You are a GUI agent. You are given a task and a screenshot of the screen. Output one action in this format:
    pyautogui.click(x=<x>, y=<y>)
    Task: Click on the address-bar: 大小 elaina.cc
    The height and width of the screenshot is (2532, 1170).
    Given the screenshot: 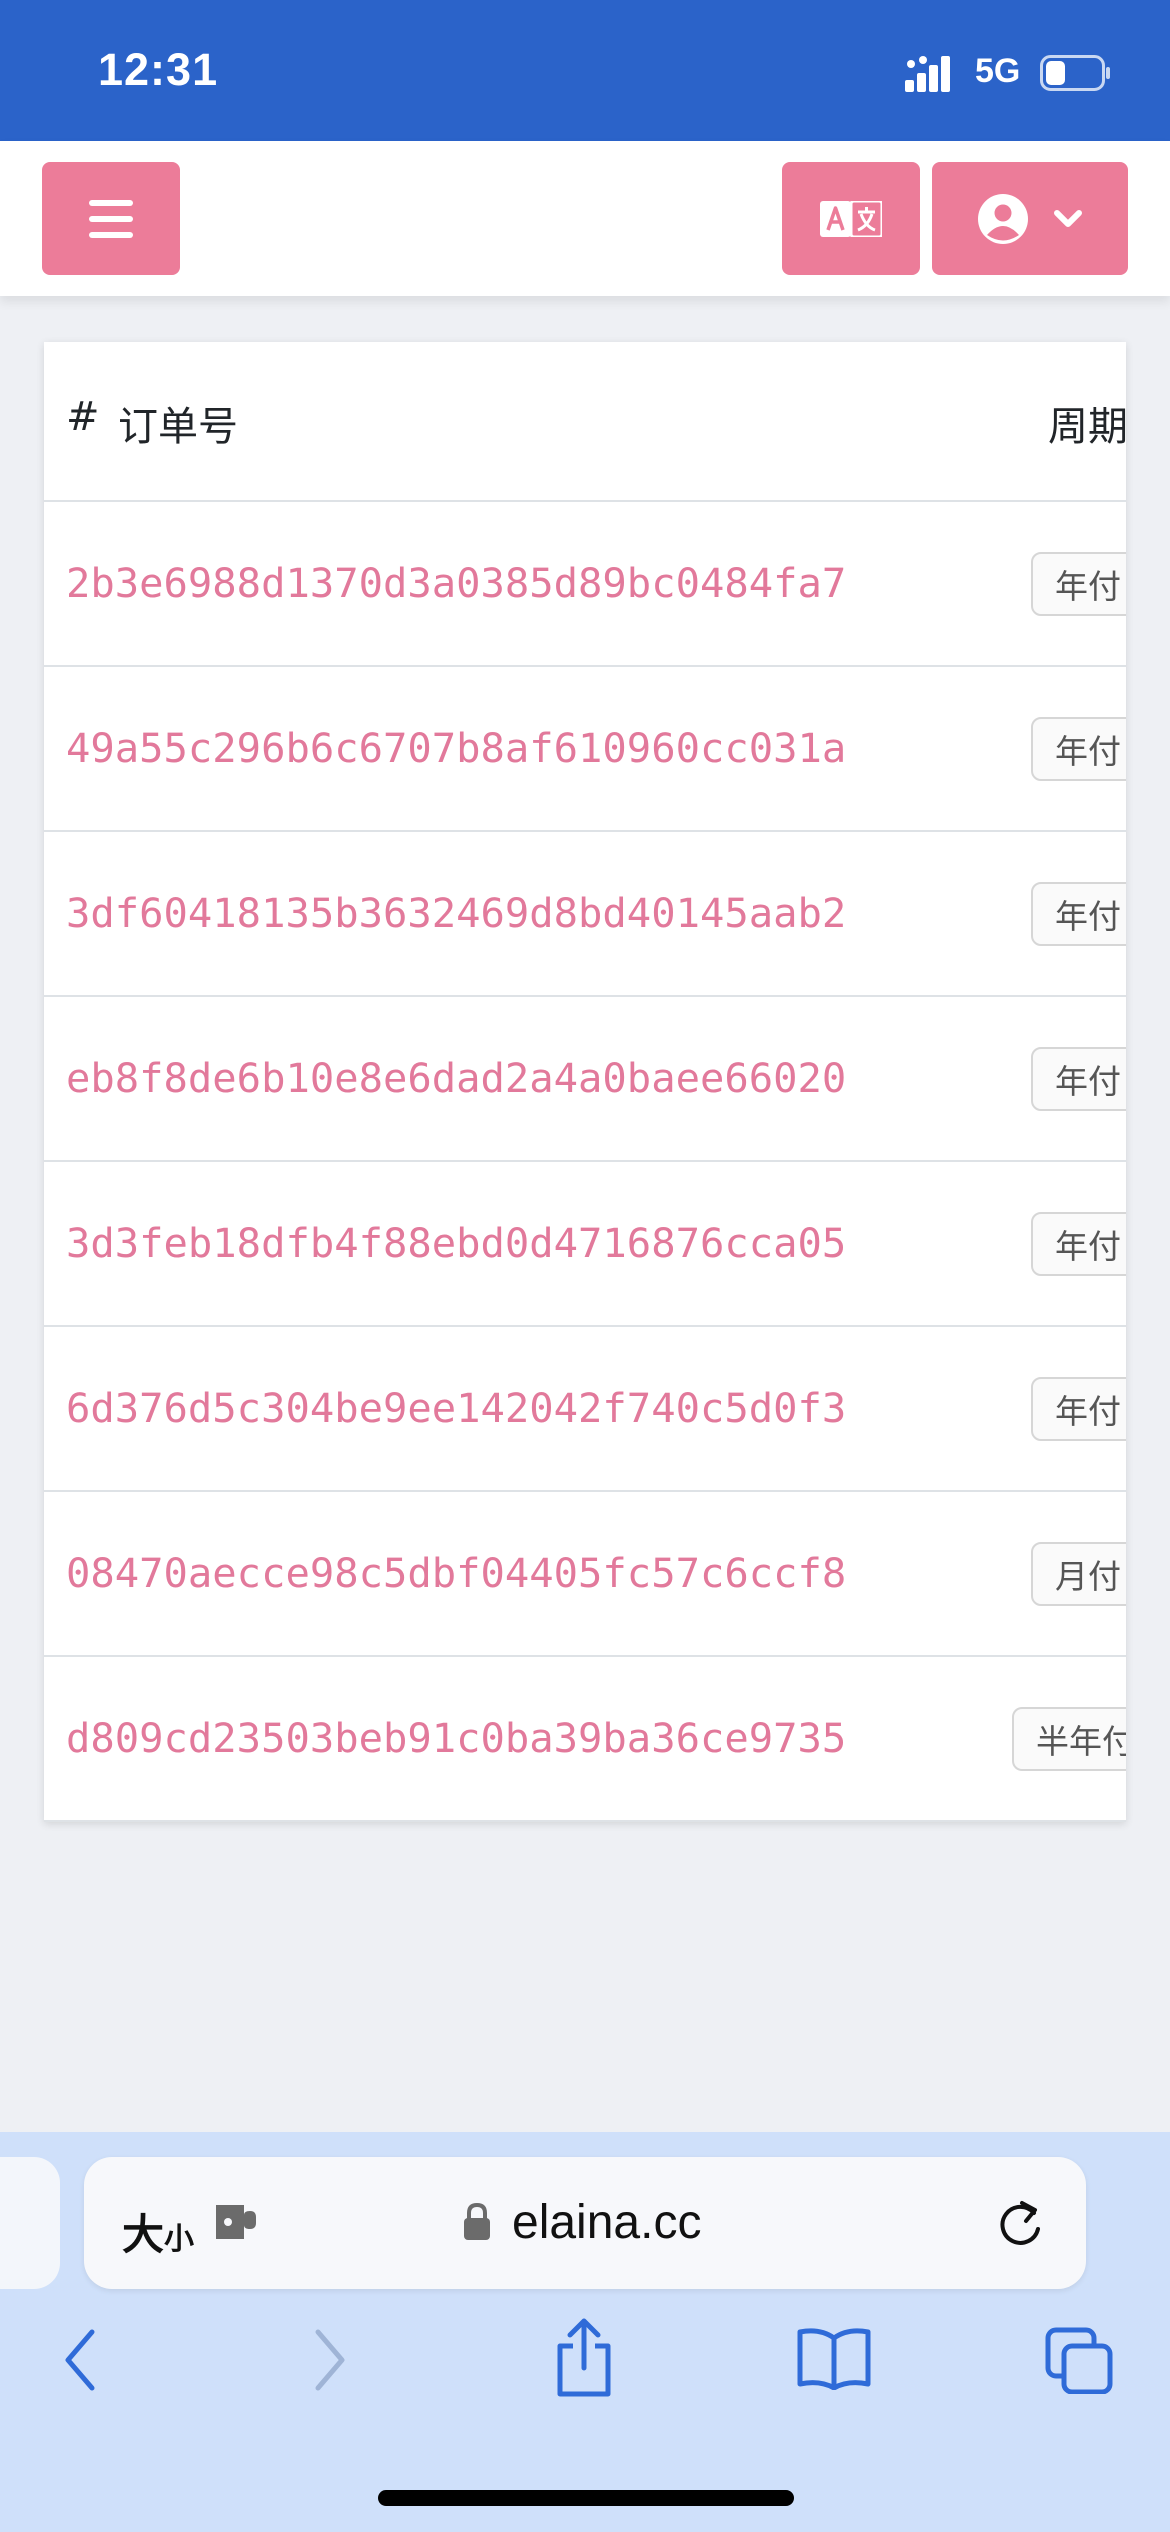 What is the action you would take?
    pyautogui.click(x=585, y=2223)
    